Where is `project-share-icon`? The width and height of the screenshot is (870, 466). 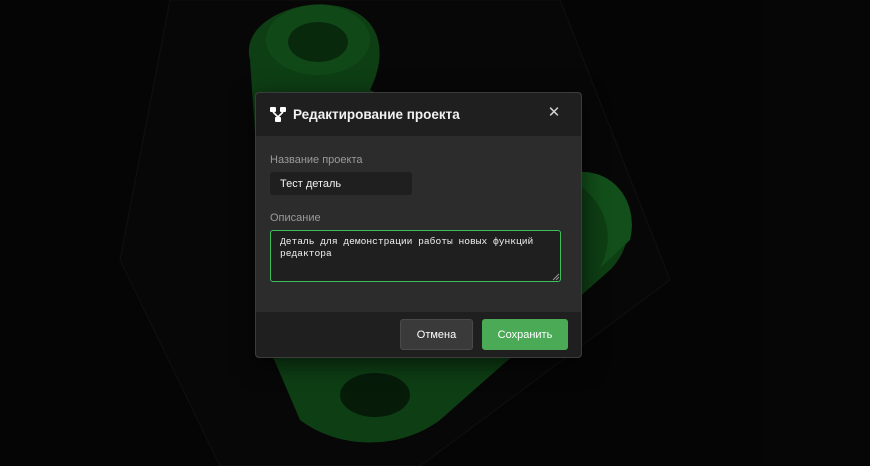
project-share-icon is located at coordinates (278, 114).